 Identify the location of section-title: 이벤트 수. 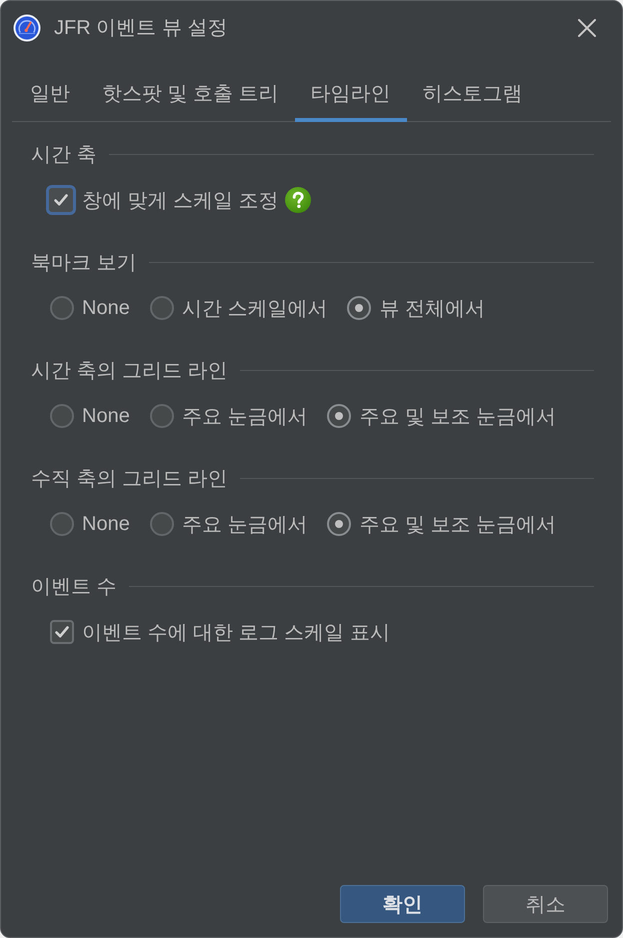
(74, 587).